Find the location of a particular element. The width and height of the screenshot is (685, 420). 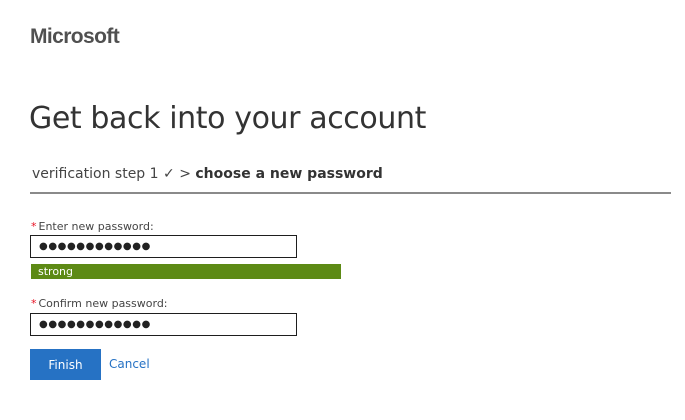

new-password-input: ●●●●●●●●●●●● is located at coordinates (163, 246).